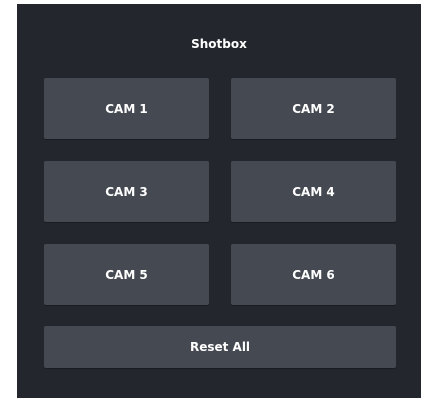 The image size is (423, 402). What do you see at coordinates (219, 44) in the screenshot?
I see `panel-title: Shotbox` at bounding box center [219, 44].